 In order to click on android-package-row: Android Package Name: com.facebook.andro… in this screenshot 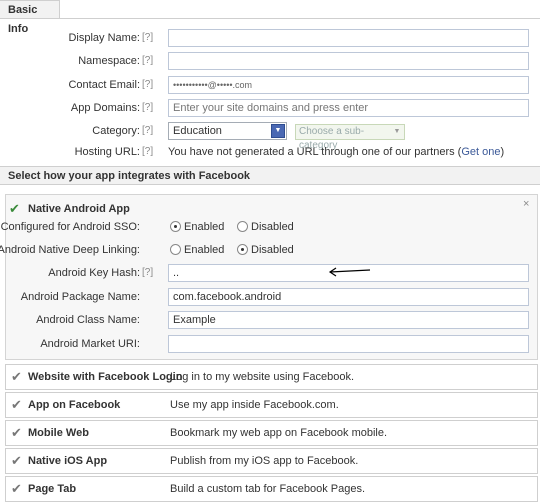, I will do `click(270, 297)`.